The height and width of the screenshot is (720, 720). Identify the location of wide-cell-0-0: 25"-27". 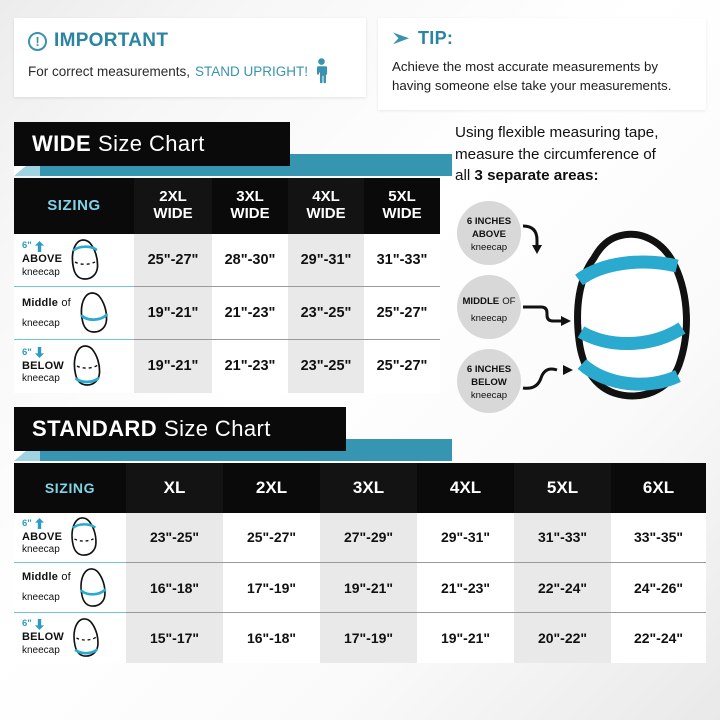
(173, 260).